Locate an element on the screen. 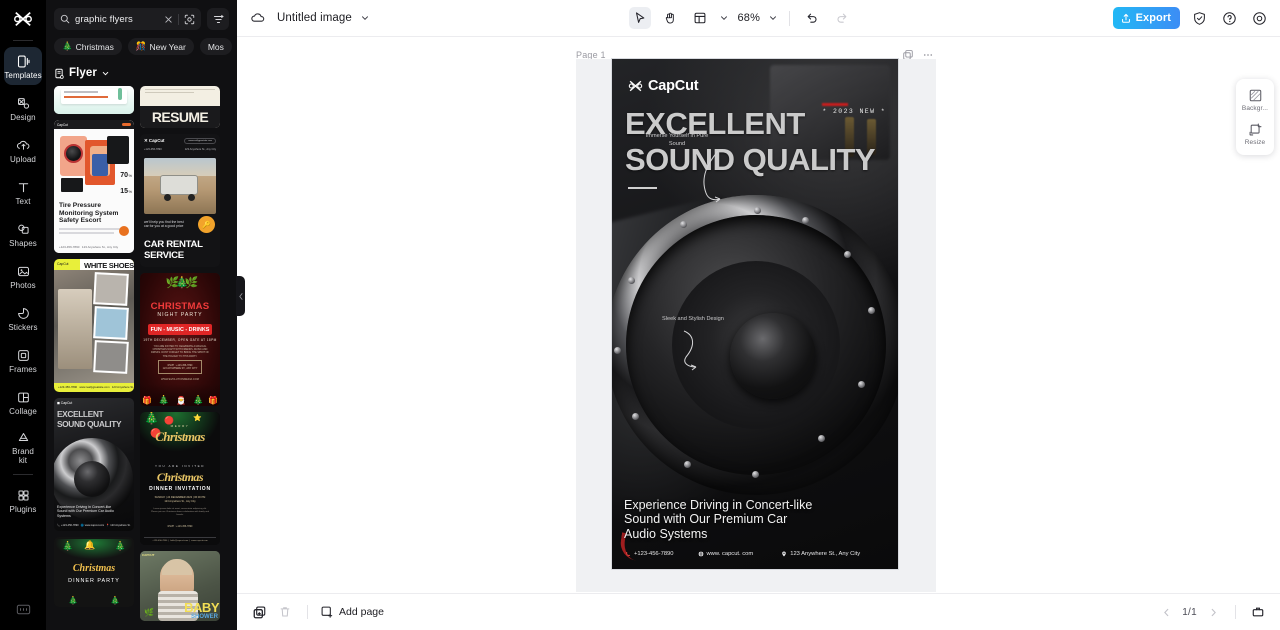  resize-label: Resize is located at coordinates (1255, 142).